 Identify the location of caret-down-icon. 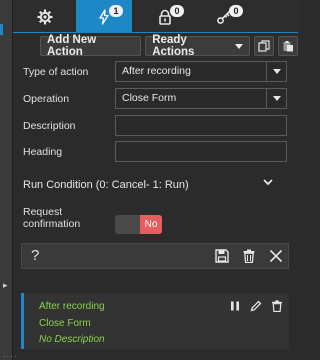
(239, 46).